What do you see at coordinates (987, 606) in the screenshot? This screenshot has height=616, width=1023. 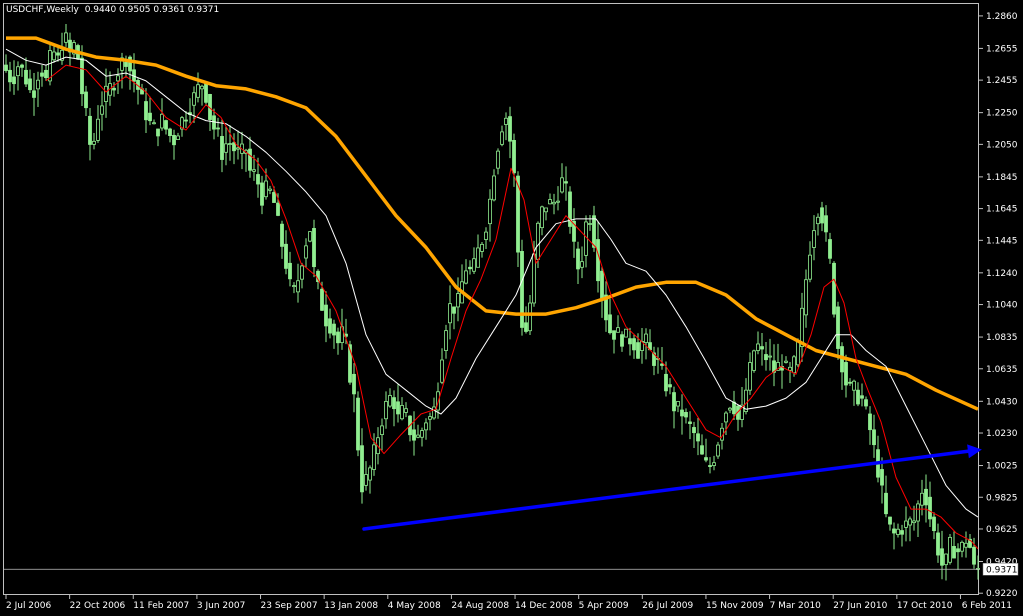 I see `x-tick-label: 6 Feb 2011` at bounding box center [987, 606].